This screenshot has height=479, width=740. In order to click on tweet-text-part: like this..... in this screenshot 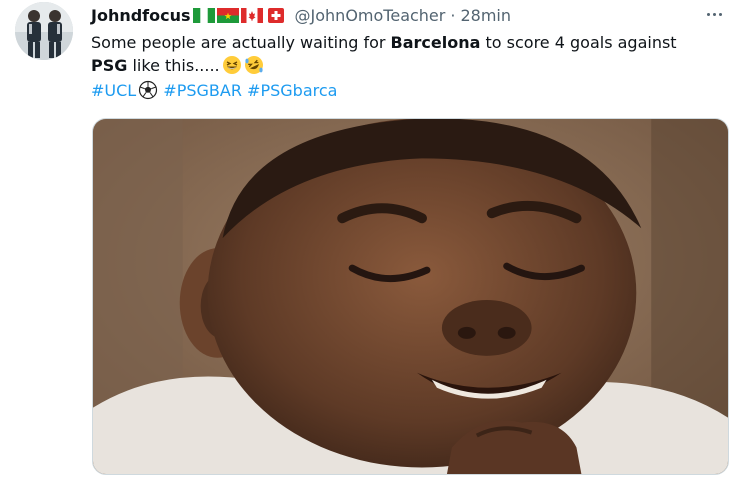, I will do `click(173, 65)`.